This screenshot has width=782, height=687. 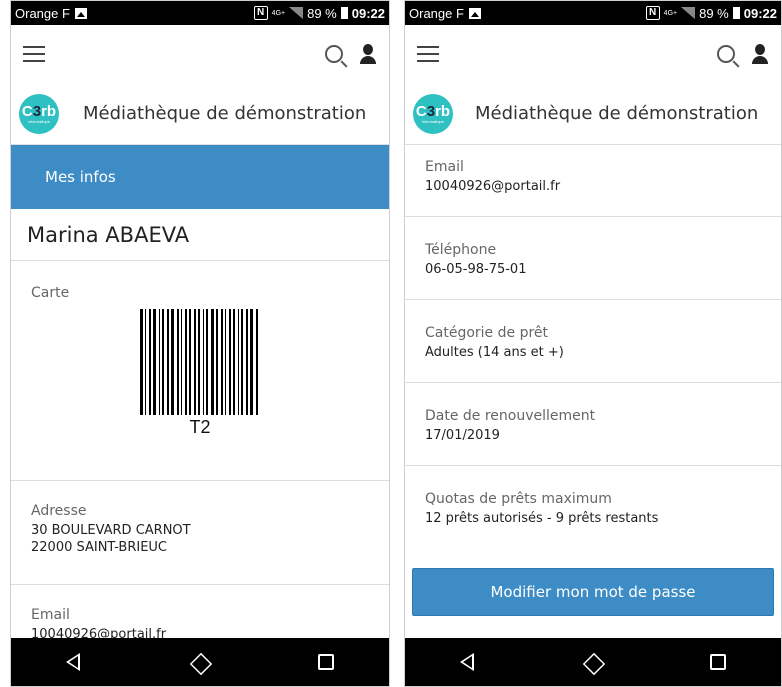 I want to click on address-line-2: 22000 SAINT-BRIEUC, so click(x=99, y=547).